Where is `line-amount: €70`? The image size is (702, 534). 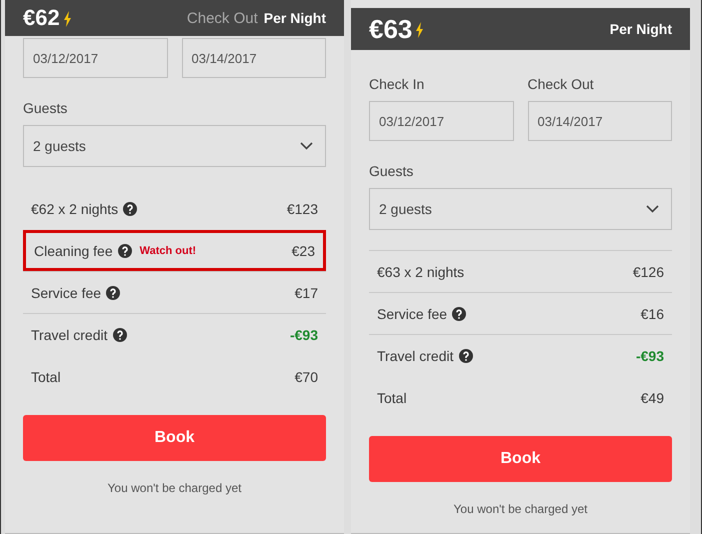 line-amount: €70 is located at coordinates (306, 376).